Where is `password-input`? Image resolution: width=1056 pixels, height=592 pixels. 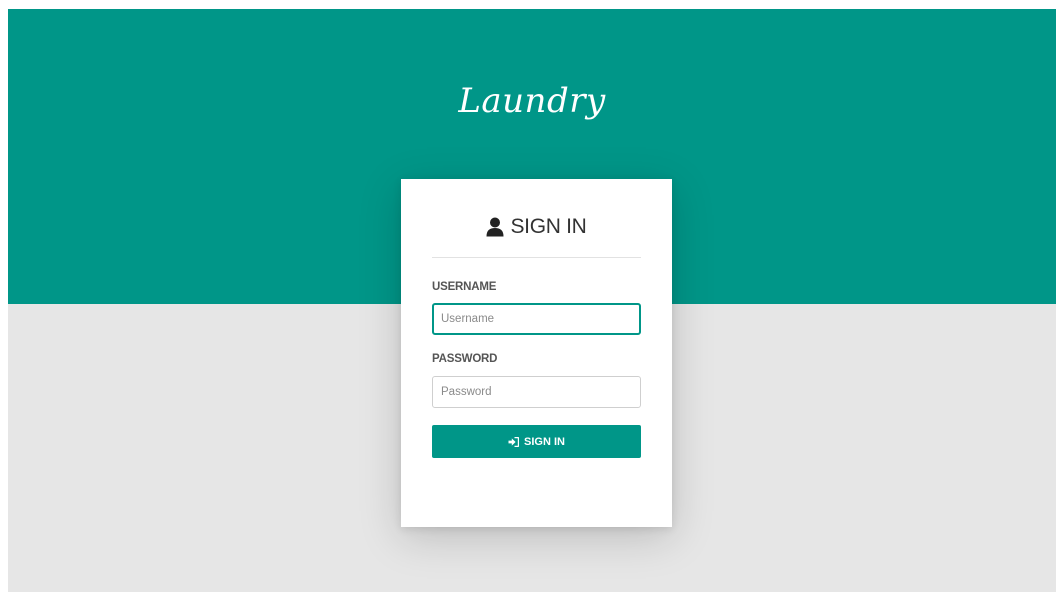 password-input is located at coordinates (536, 392).